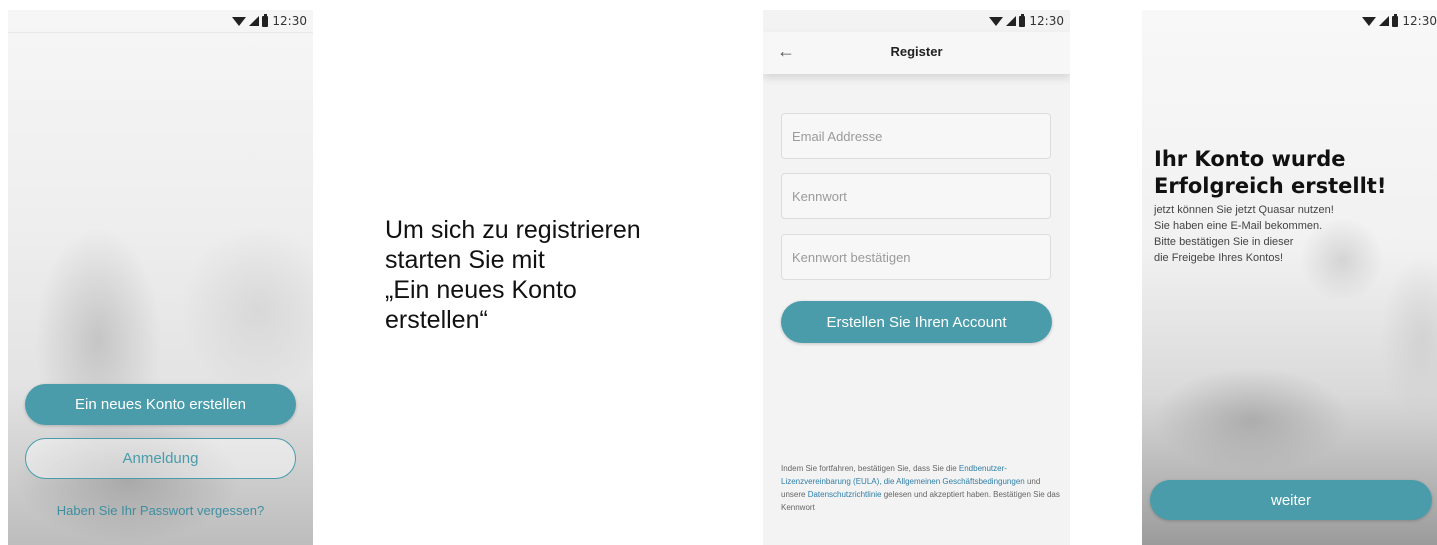  What do you see at coordinates (160, 404) in the screenshot?
I see `create-account-button: Ein neues Konto erstellen` at bounding box center [160, 404].